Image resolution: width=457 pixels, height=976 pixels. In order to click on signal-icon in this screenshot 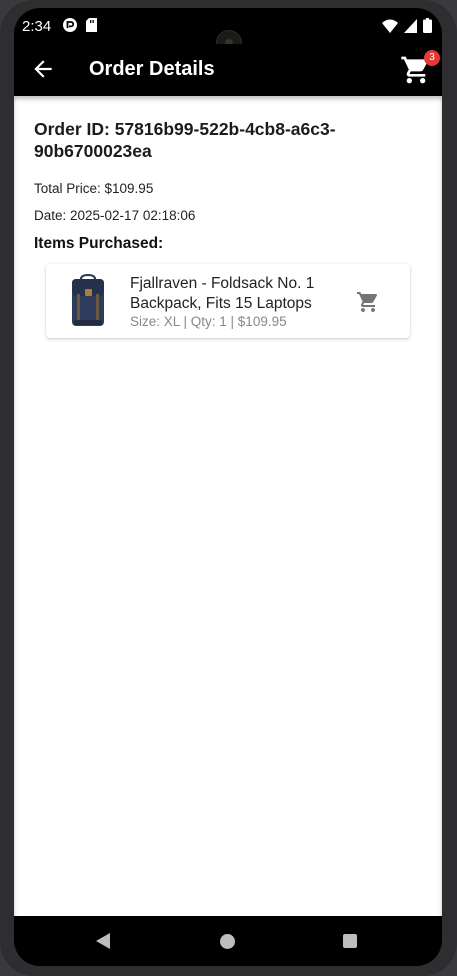, I will do `click(410, 25)`.